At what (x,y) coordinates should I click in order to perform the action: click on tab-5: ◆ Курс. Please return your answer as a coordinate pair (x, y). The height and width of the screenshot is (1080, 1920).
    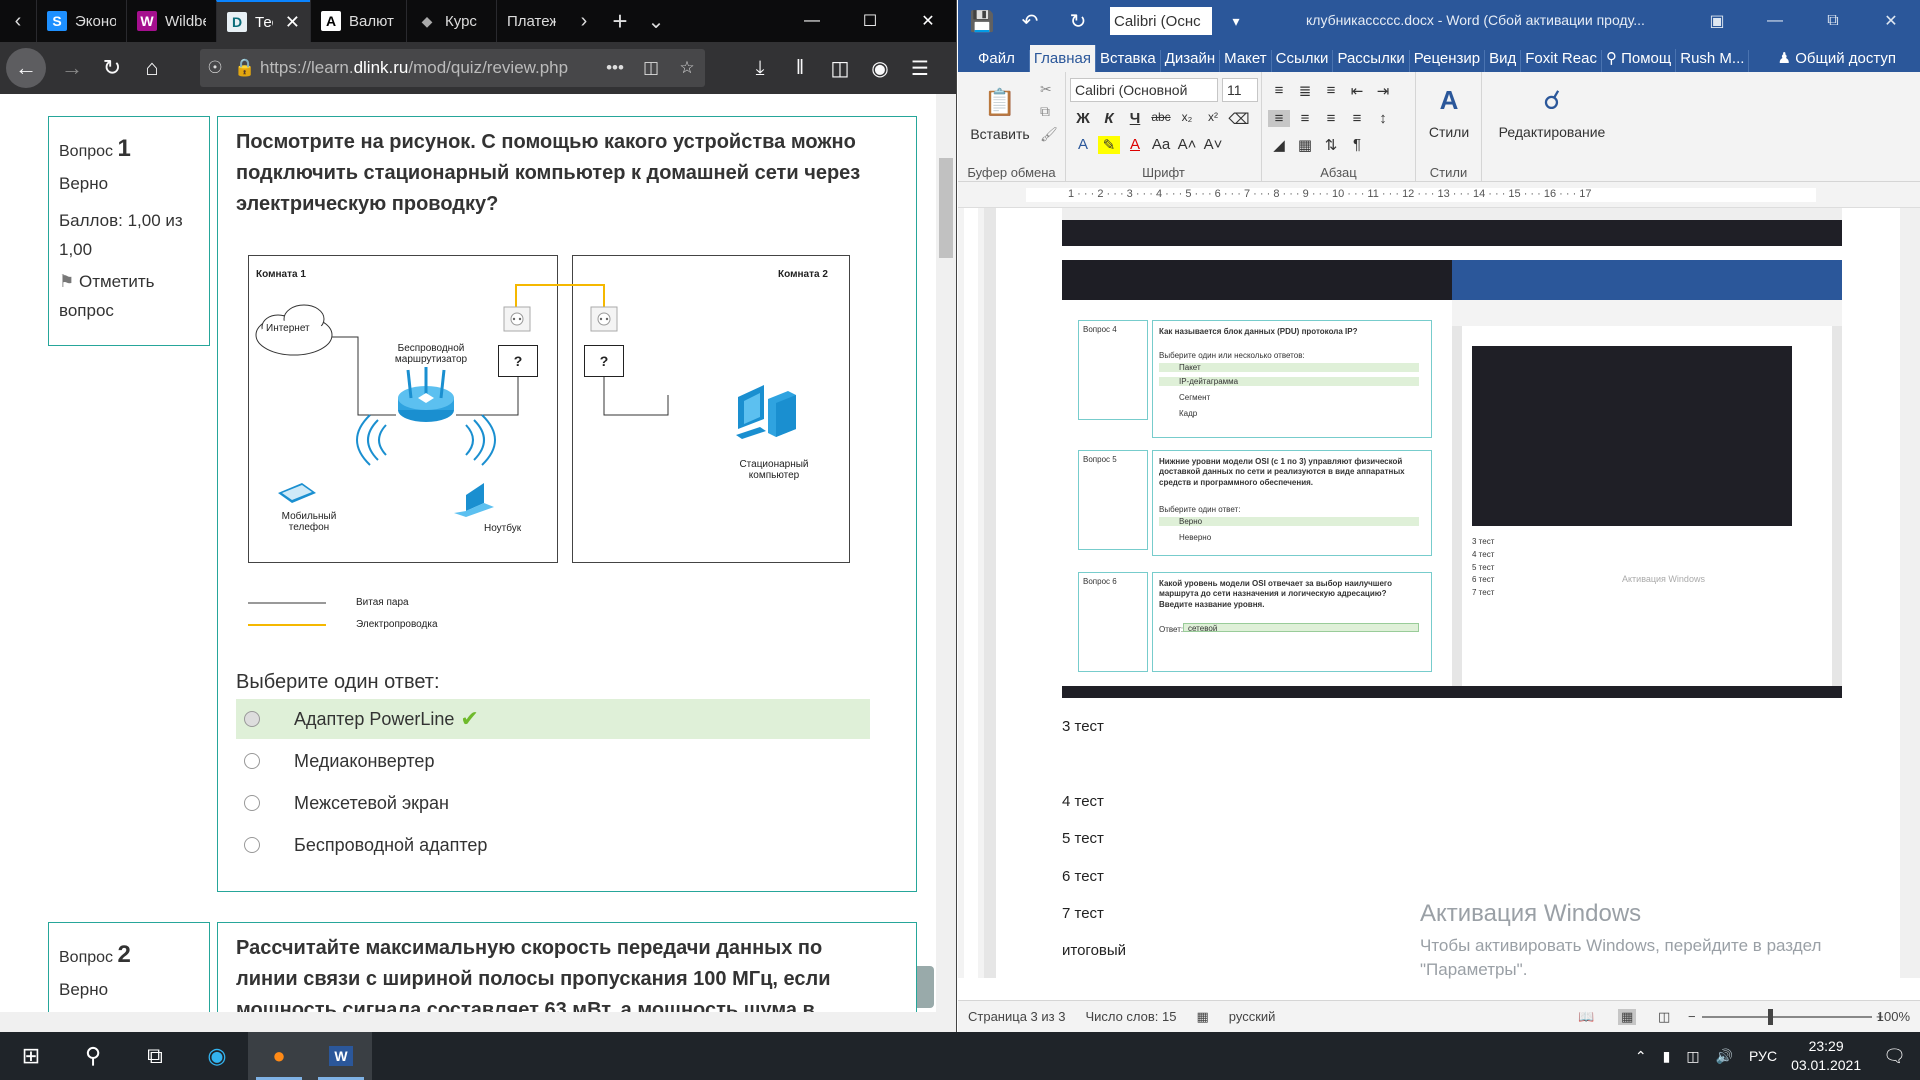
    Looking at the image, I should click on (451, 21).